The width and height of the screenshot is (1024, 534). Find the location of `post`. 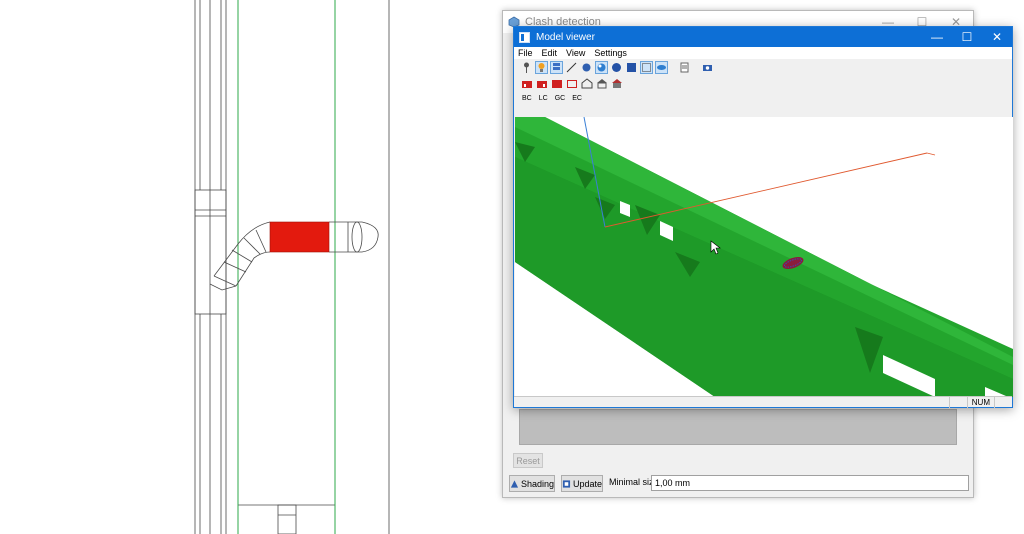

post is located at coordinates (287, 519).